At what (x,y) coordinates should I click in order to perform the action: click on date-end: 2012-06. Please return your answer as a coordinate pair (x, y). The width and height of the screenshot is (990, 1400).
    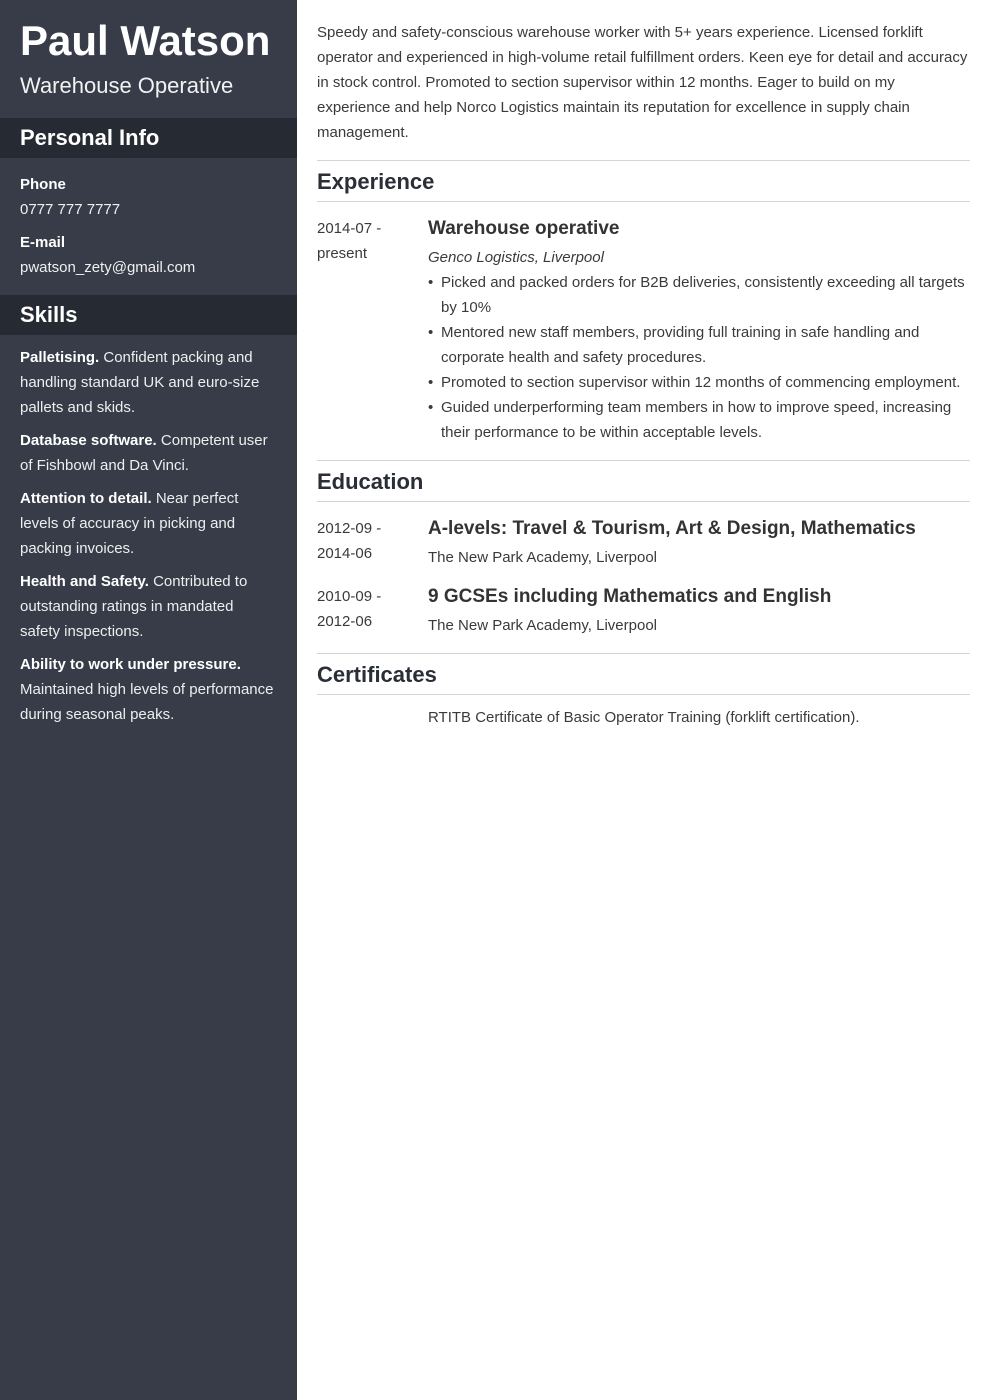
    Looking at the image, I should click on (345, 621).